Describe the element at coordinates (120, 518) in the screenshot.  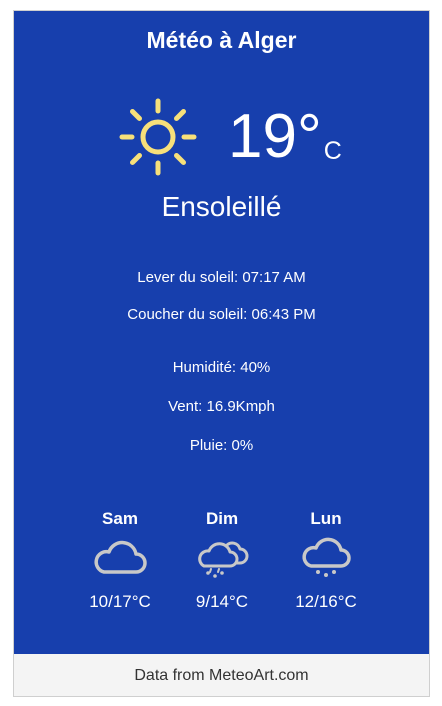
I see `forecast-day-name: Sam` at that location.